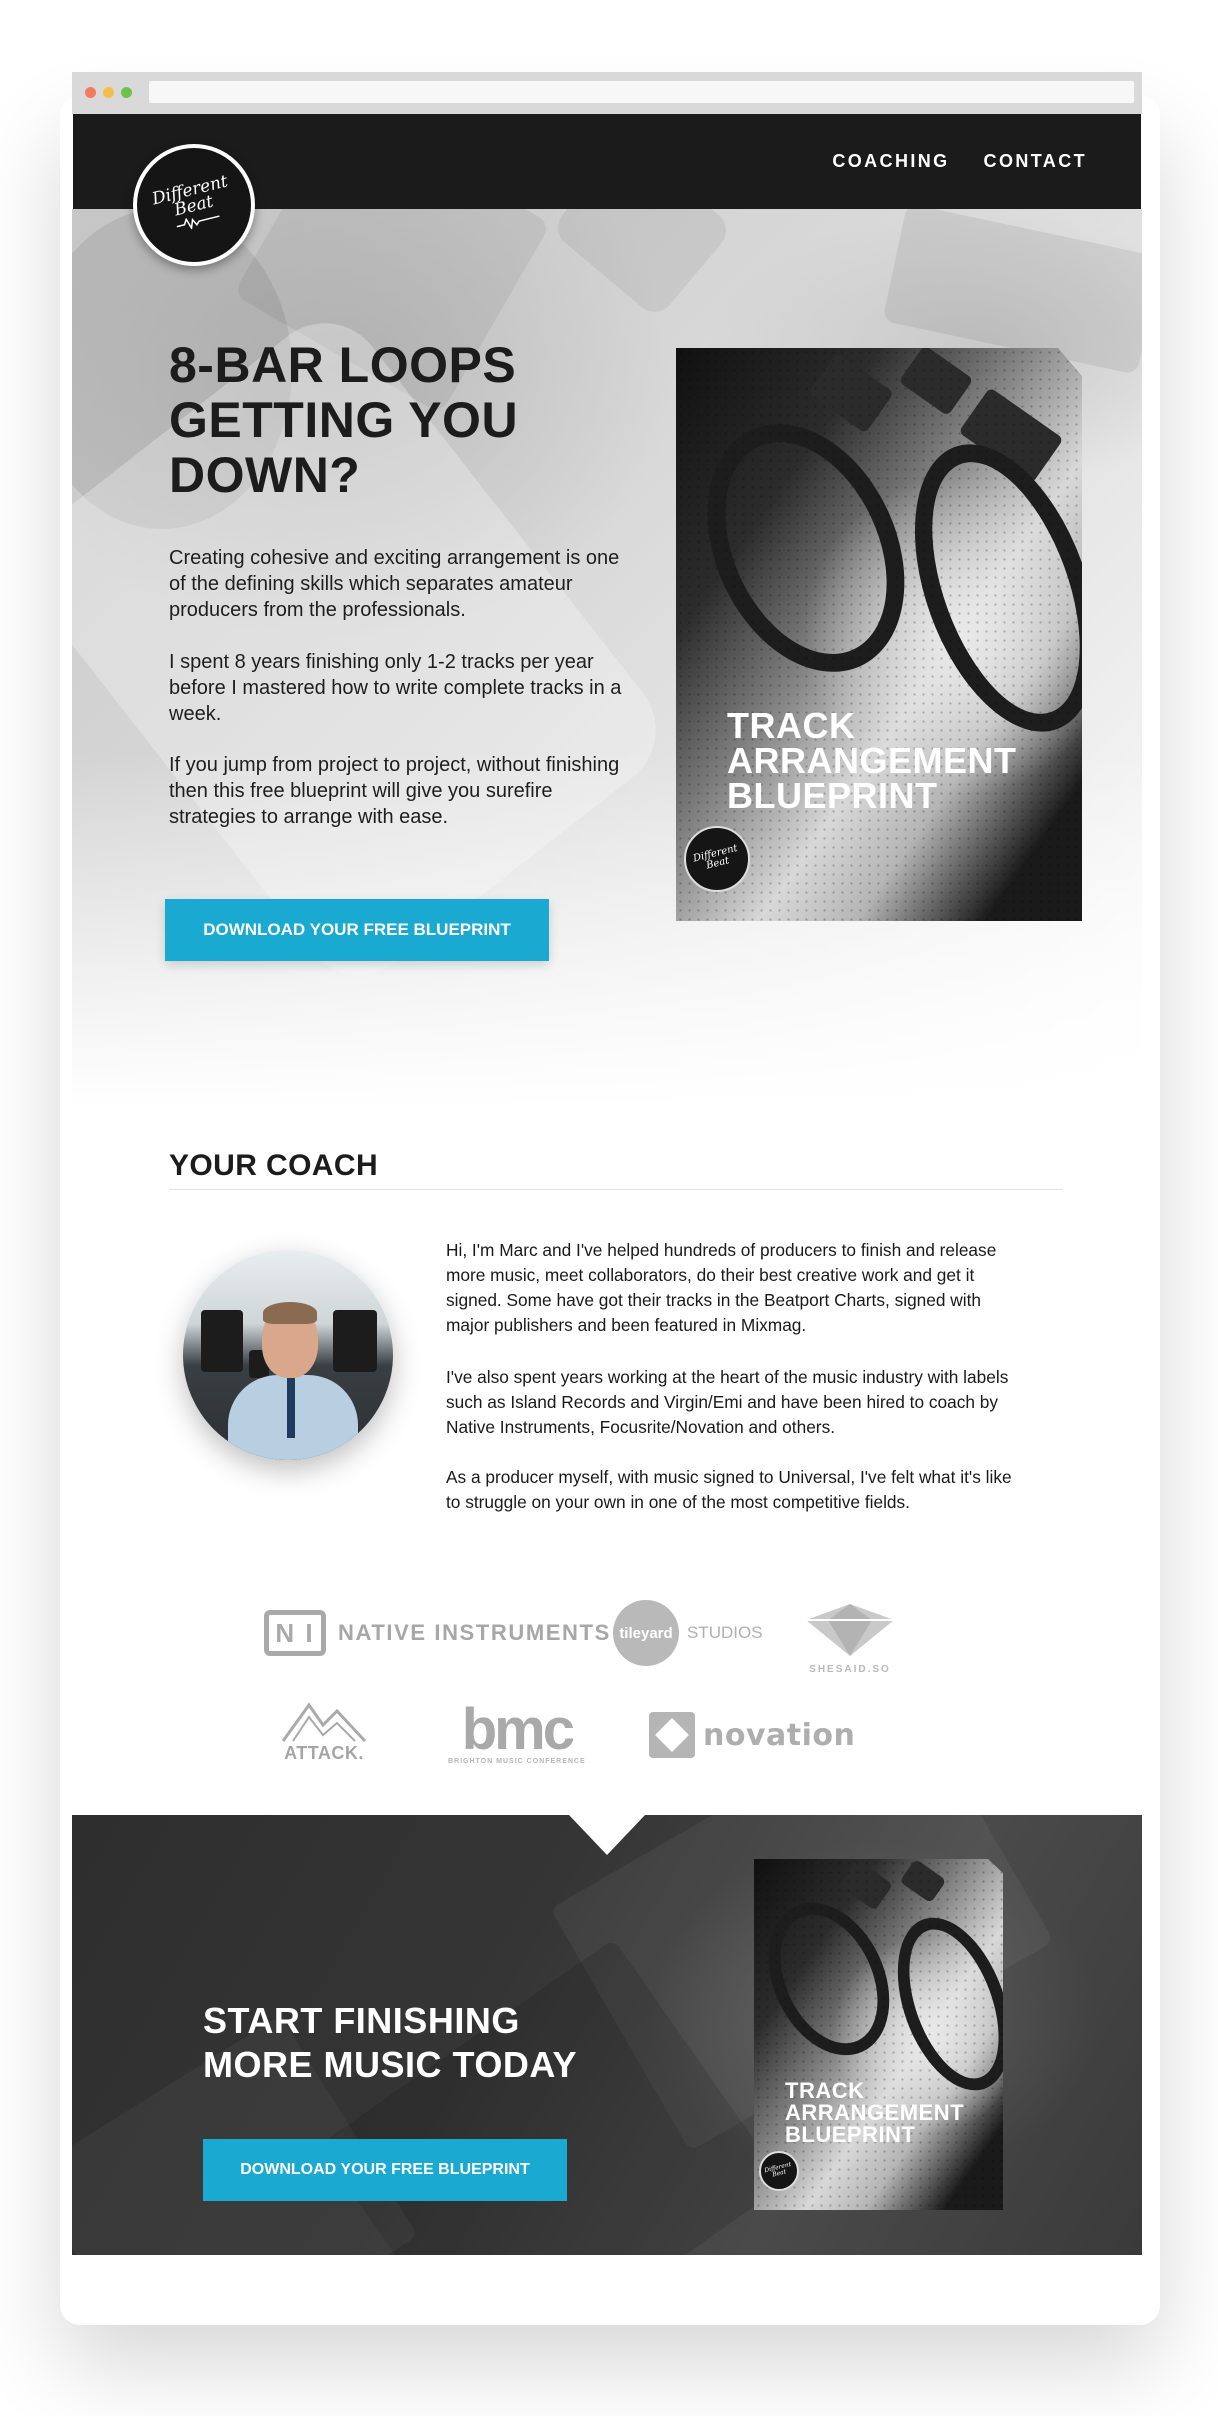 Image resolution: width=1218 pixels, height=2416 pixels. Describe the element at coordinates (108, 92) in the screenshot. I see `minimize-window-dot` at that location.